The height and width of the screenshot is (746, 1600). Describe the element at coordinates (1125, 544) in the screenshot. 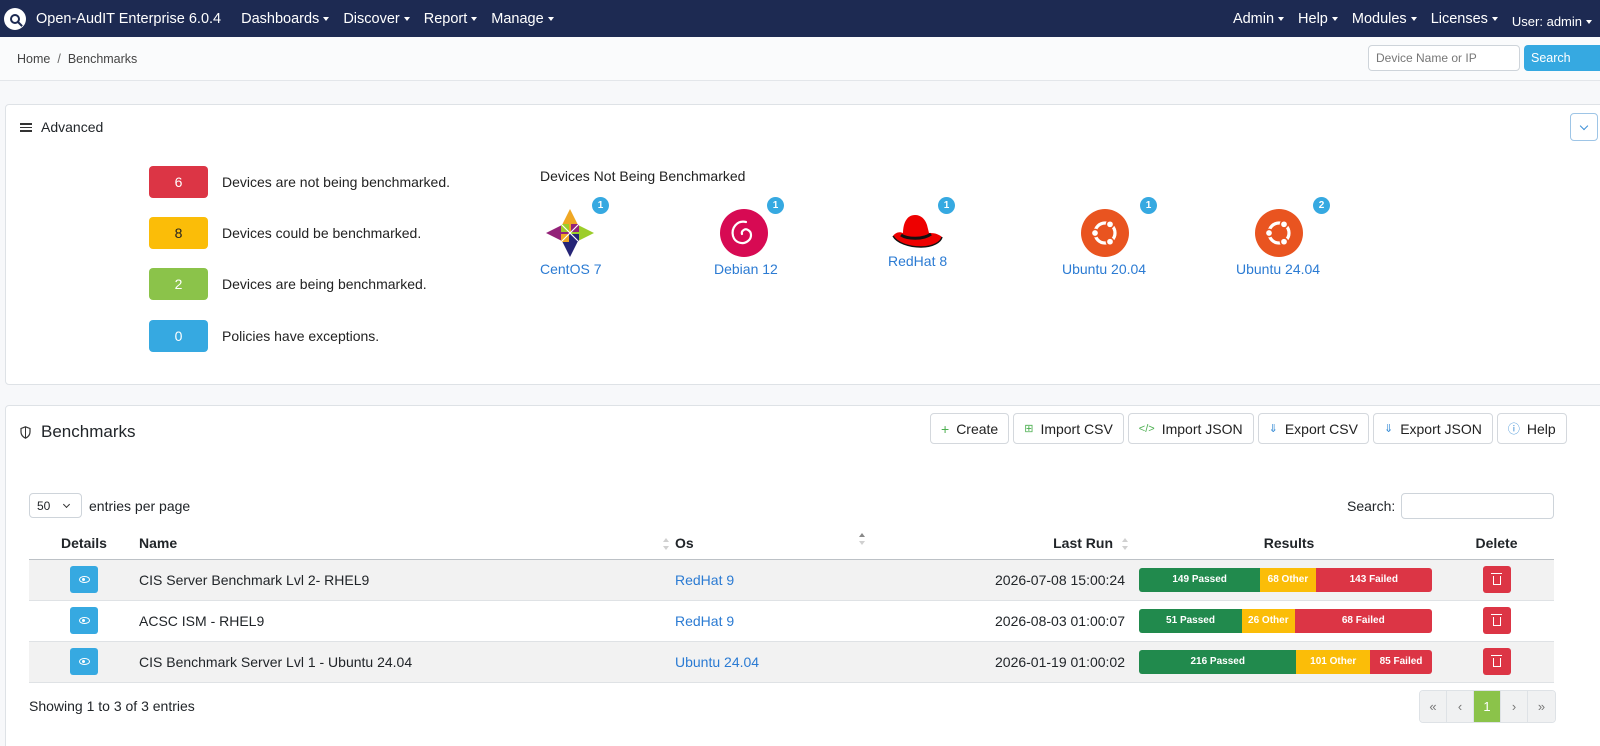

I see `sort-icon` at that location.